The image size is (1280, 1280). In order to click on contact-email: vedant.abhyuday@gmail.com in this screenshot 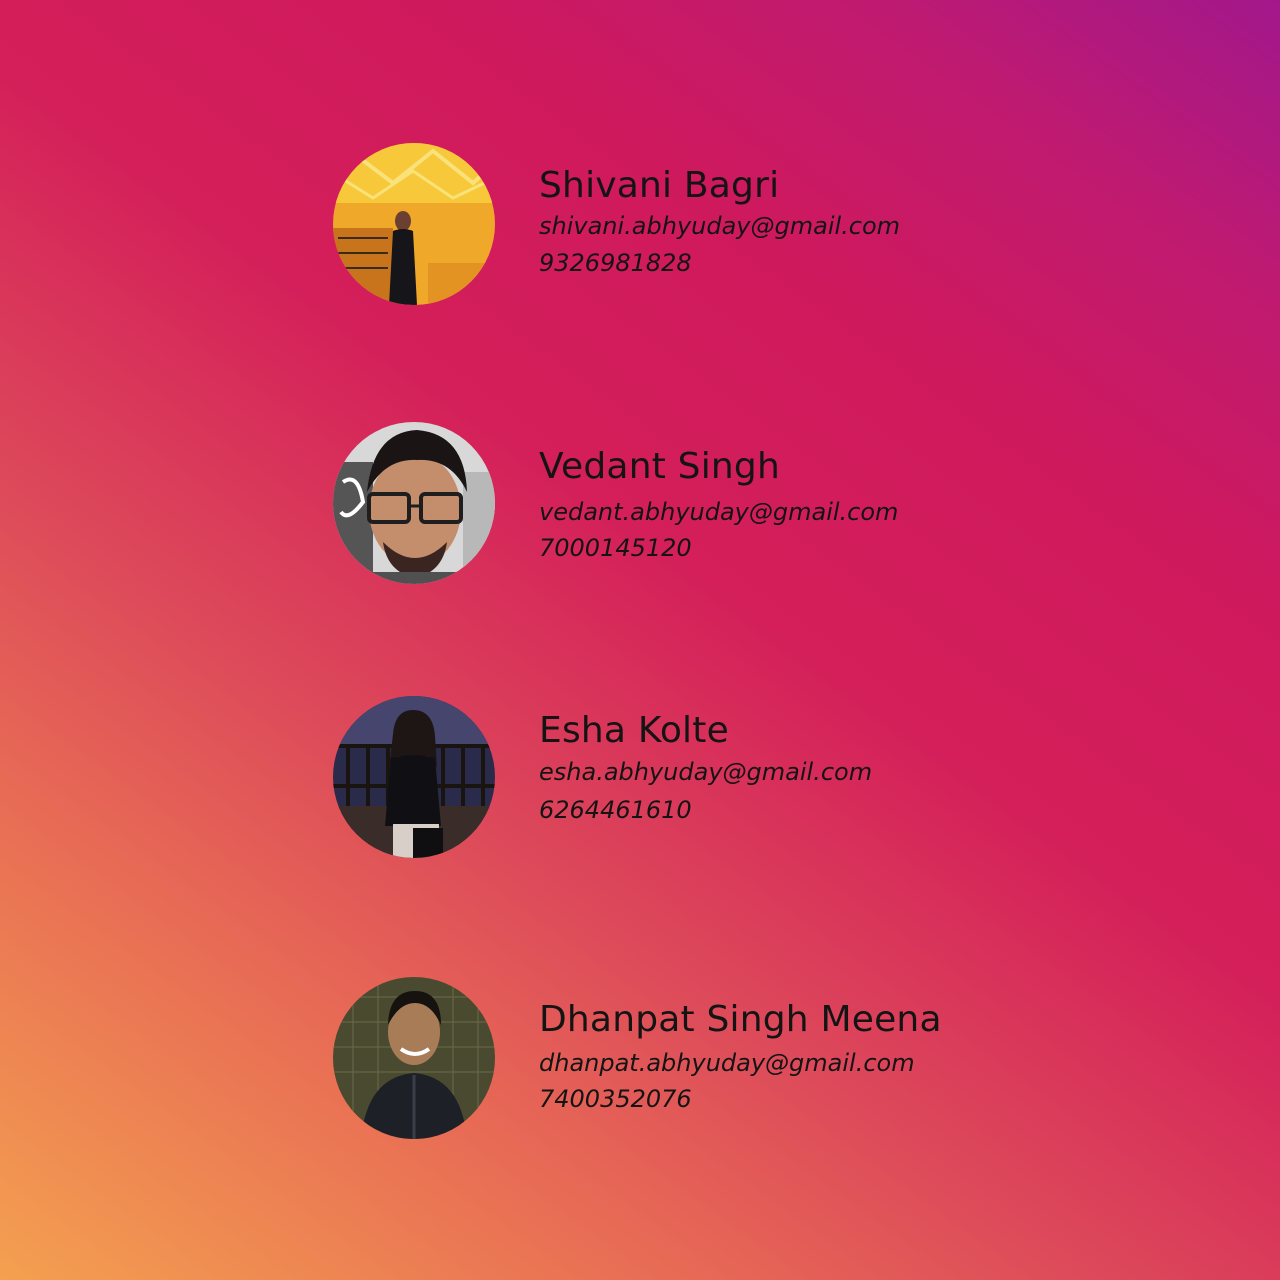, I will do `click(718, 512)`.